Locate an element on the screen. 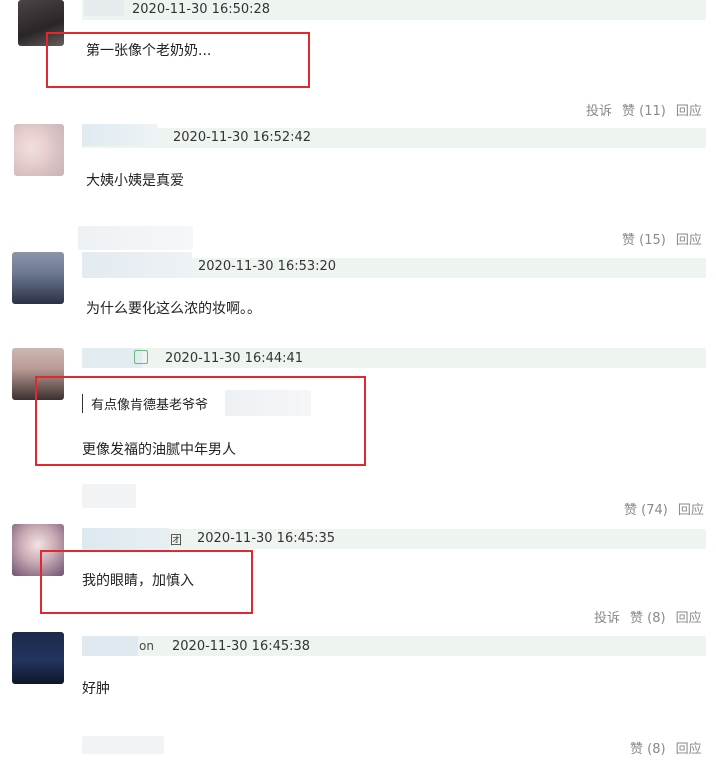 The width and height of the screenshot is (716, 765). username-suffix: on is located at coordinates (146, 646).